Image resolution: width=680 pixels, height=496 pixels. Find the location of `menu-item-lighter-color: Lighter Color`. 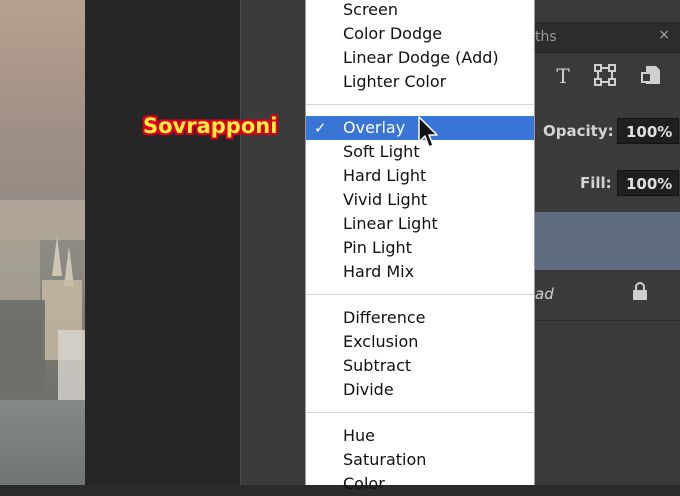

menu-item-lighter-color: Lighter Color is located at coordinates (420, 82).